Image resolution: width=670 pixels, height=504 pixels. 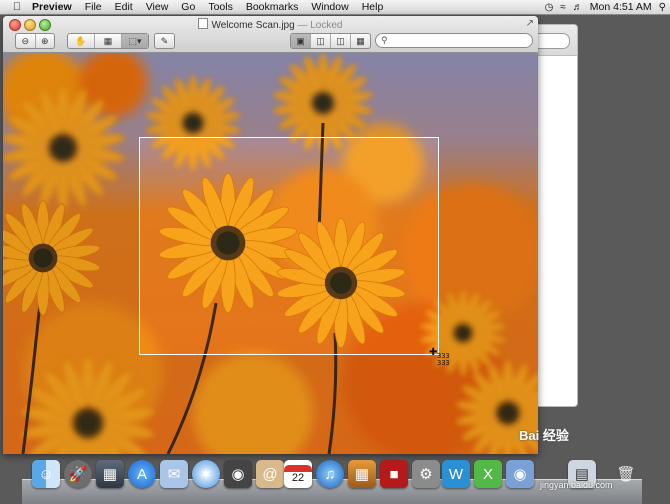 What do you see at coordinates (221, 7) in the screenshot?
I see `menu-tools: Tools` at bounding box center [221, 7].